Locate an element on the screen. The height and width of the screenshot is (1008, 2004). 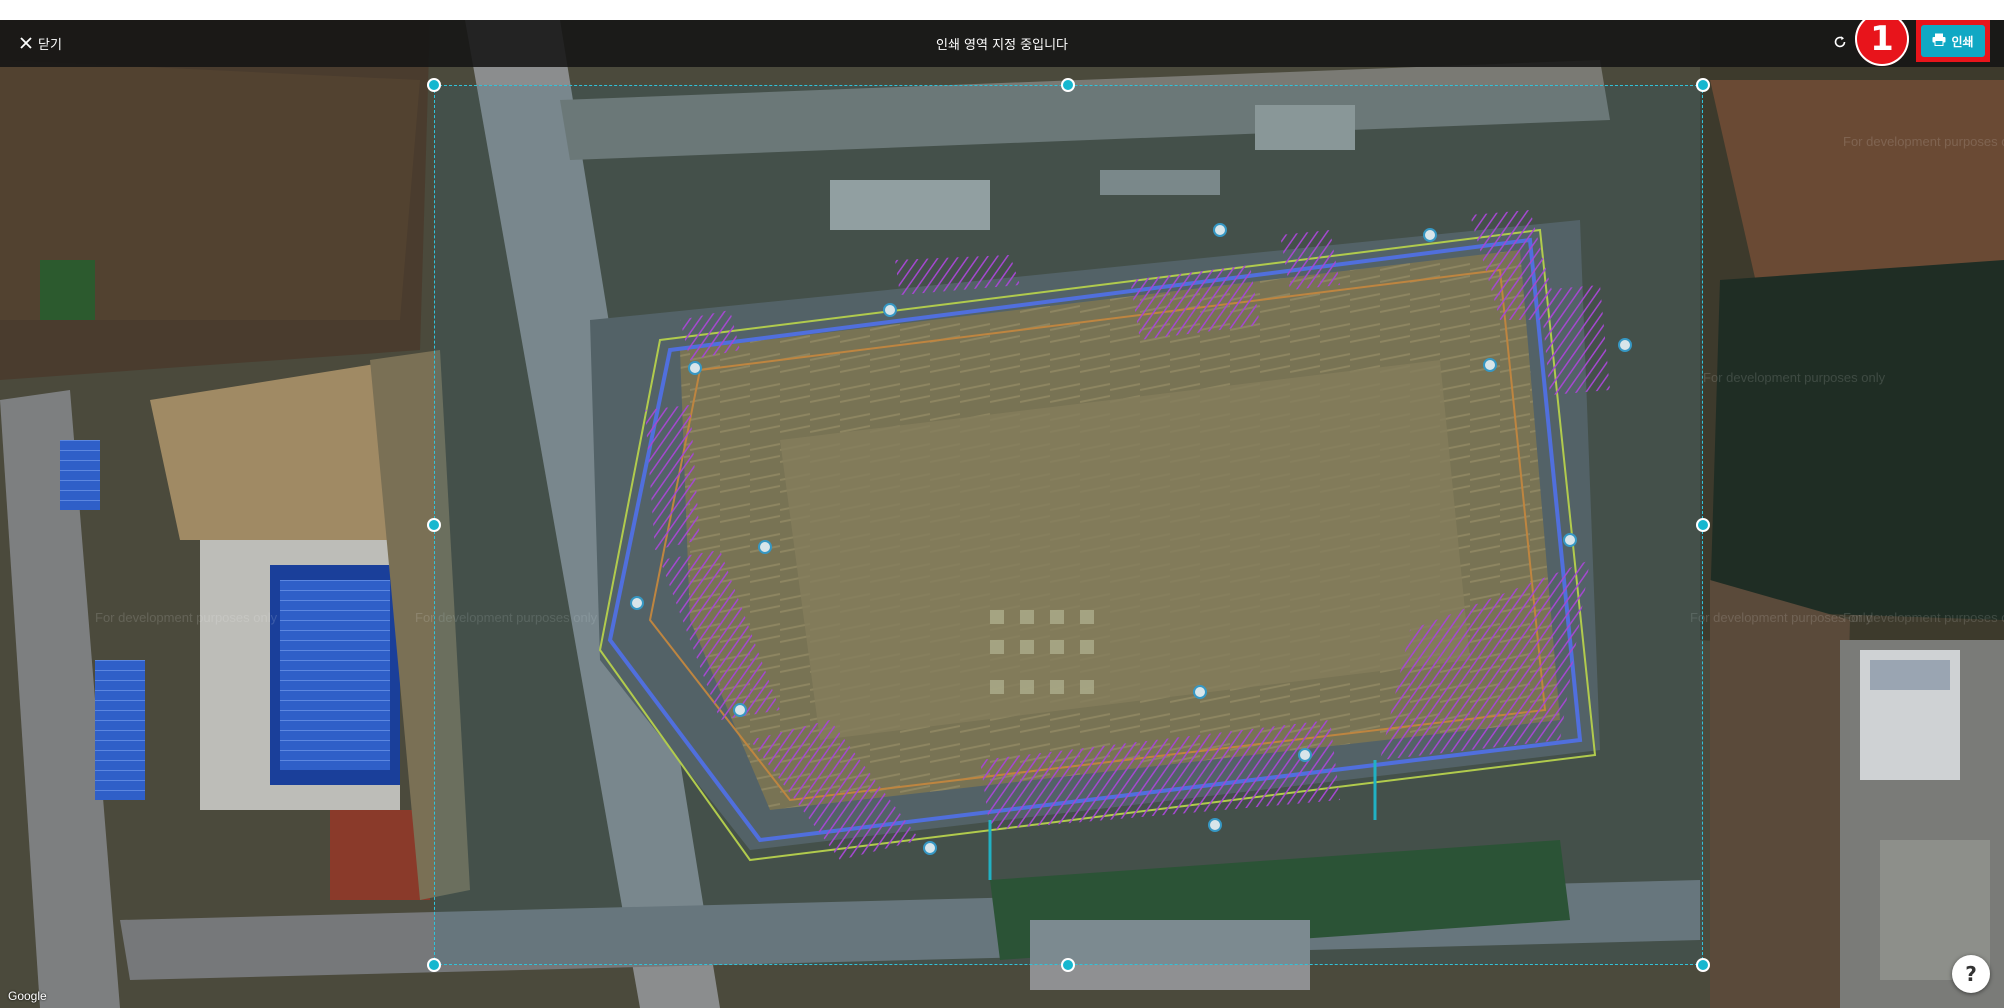
reset-button is located at coordinates (1840, 43).